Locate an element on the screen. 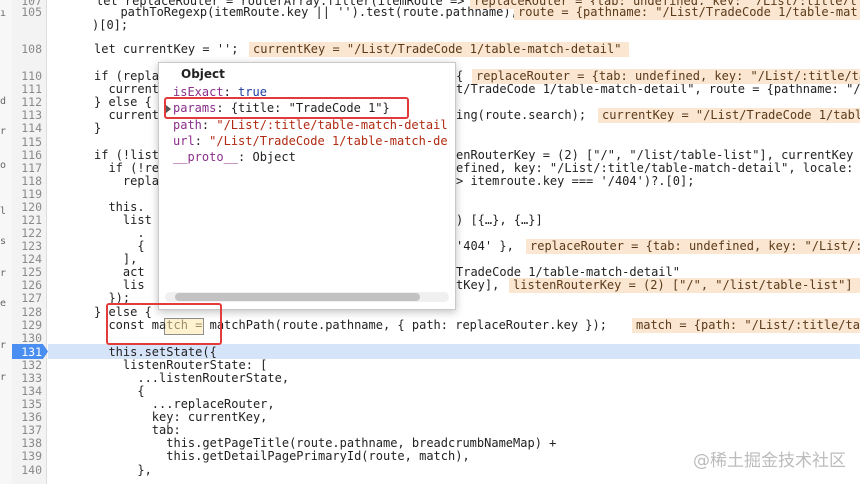 Image resolution: width=860 pixels, height=484 pixels. line-number: 136 is located at coordinates (27, 417).